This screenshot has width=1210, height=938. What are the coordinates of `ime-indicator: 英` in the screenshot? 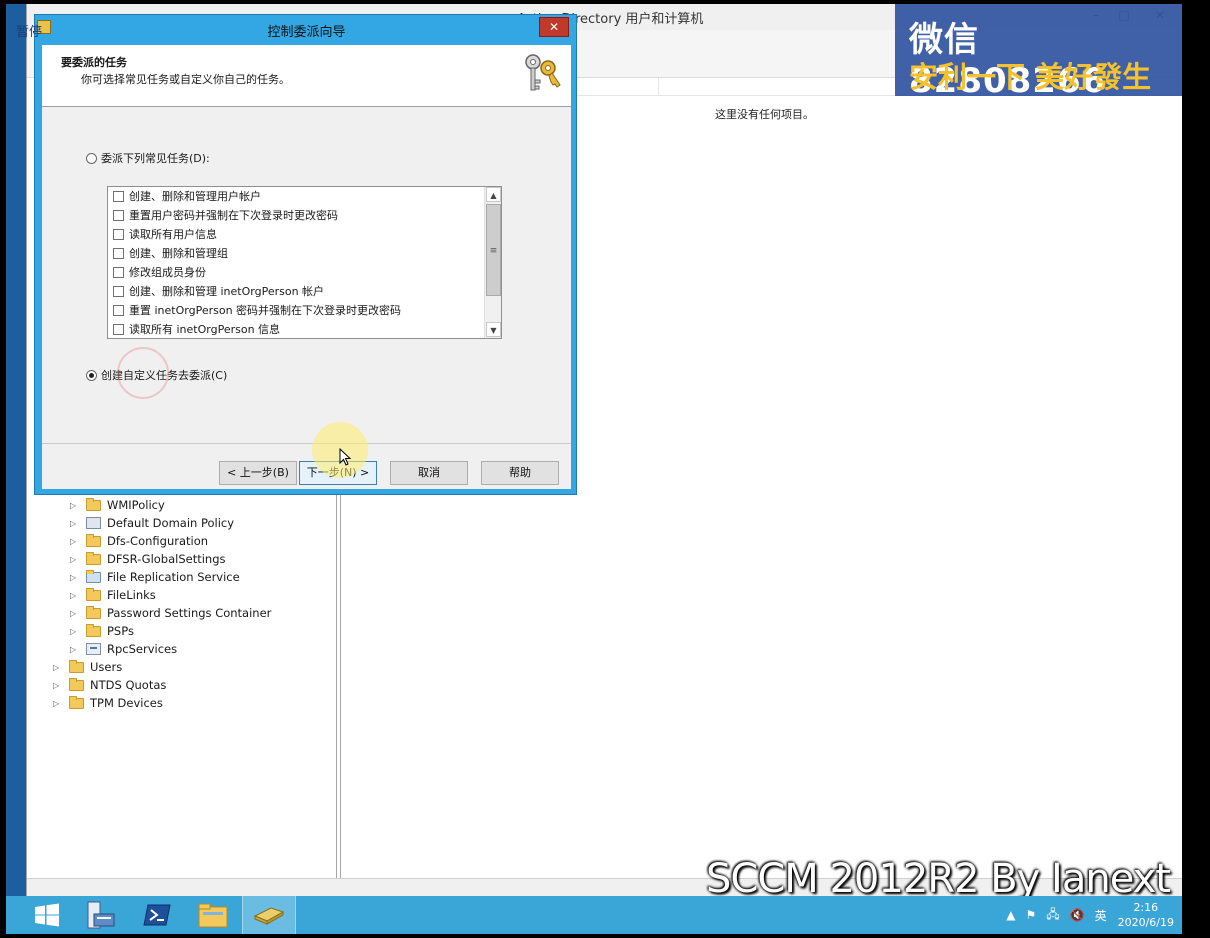 It's located at (1101, 915).